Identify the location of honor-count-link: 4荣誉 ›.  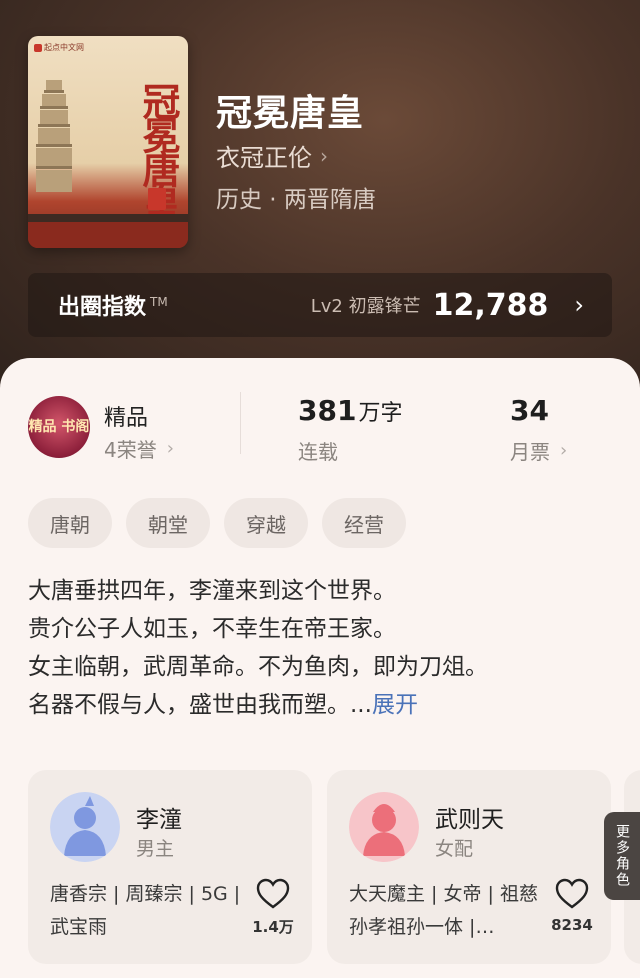
(139, 448).